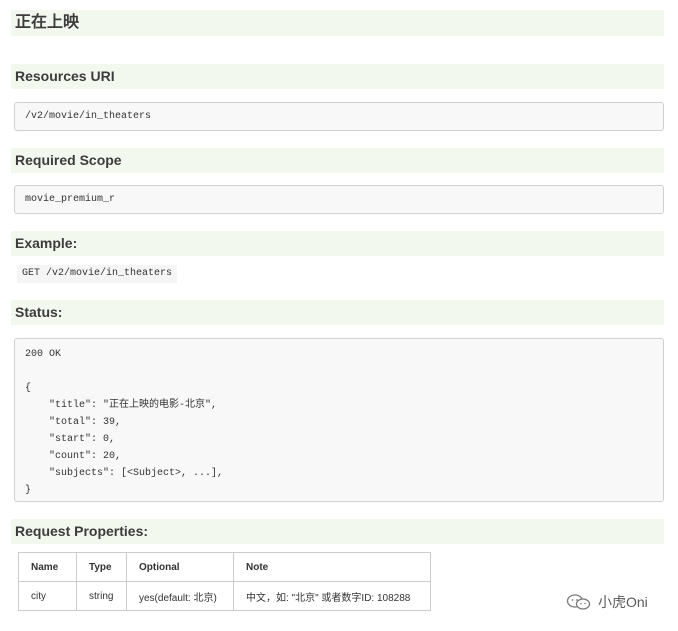  I want to click on page-title: 正在上映, so click(337, 23).